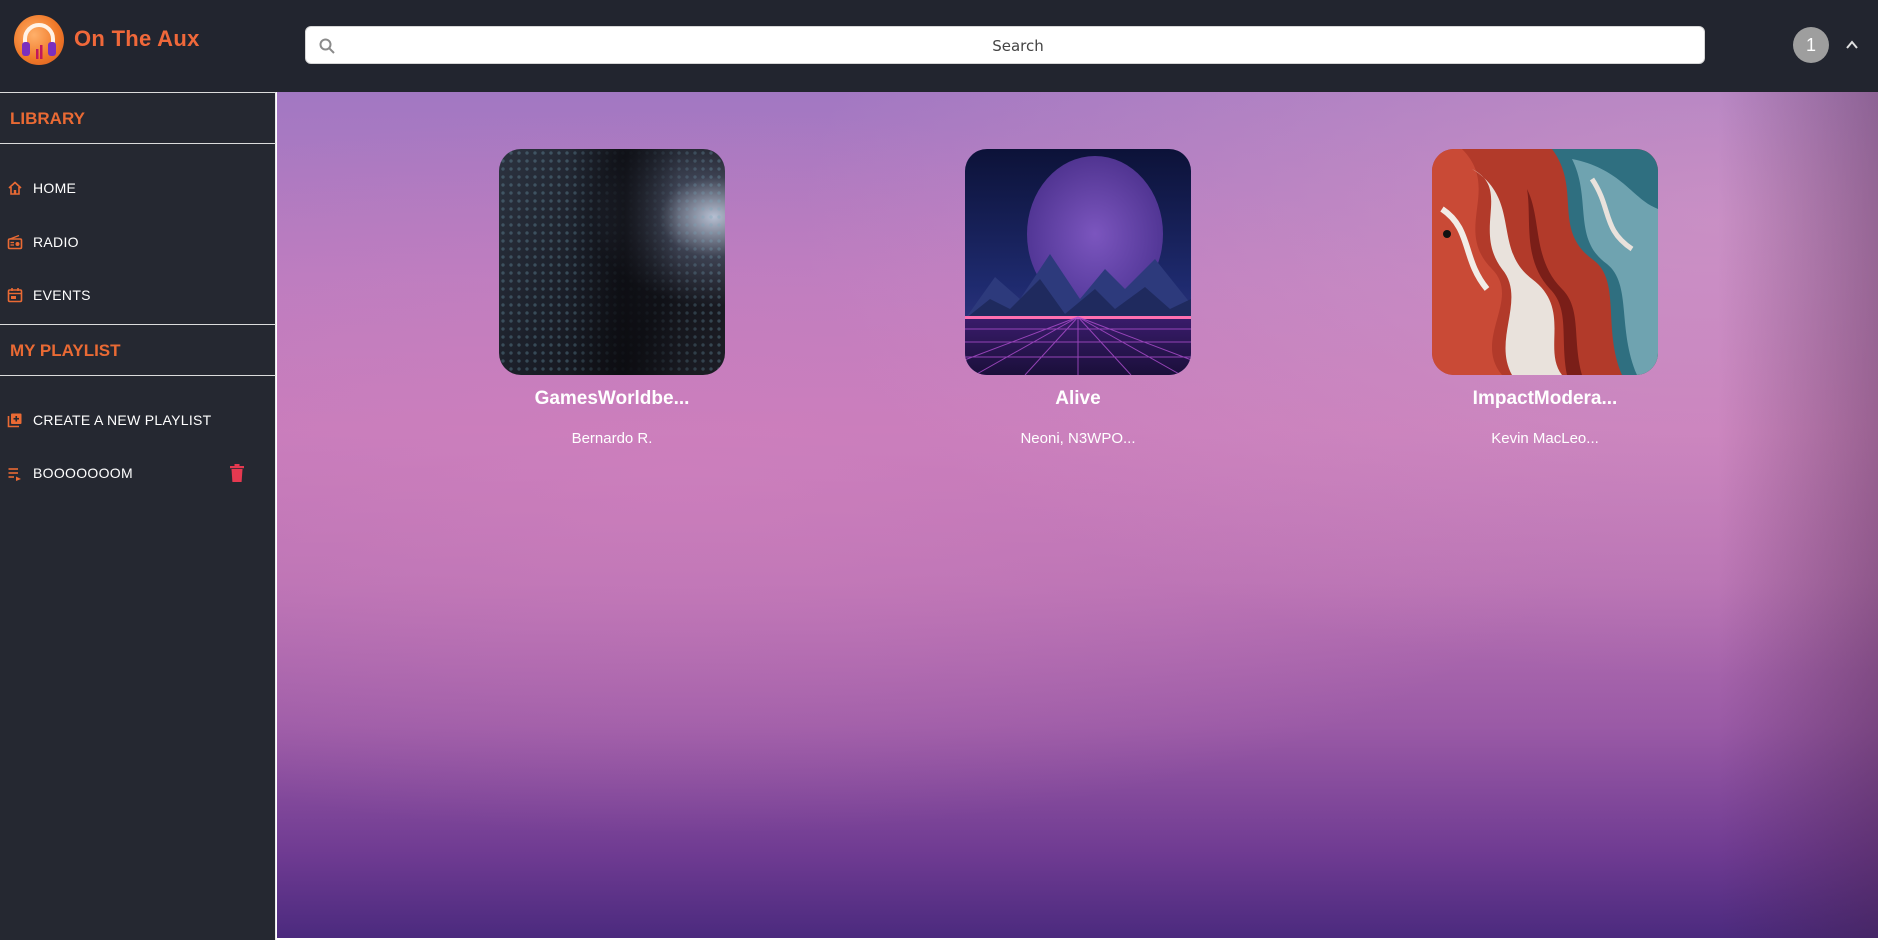 This screenshot has height=940, width=1878. Describe the element at coordinates (1852, 45) in the screenshot. I see `chevron-up-icon` at that location.